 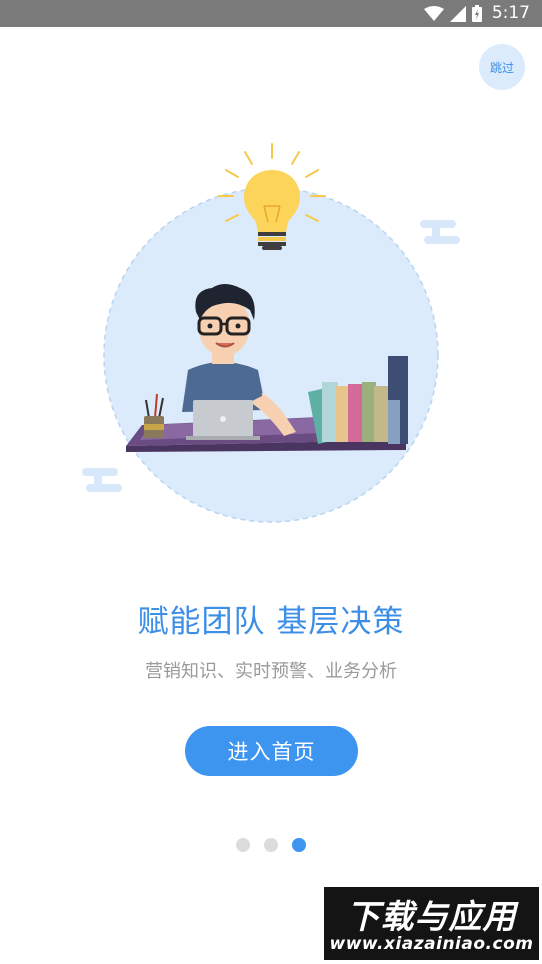 I want to click on page-dot-3-active, so click(x=299, y=845).